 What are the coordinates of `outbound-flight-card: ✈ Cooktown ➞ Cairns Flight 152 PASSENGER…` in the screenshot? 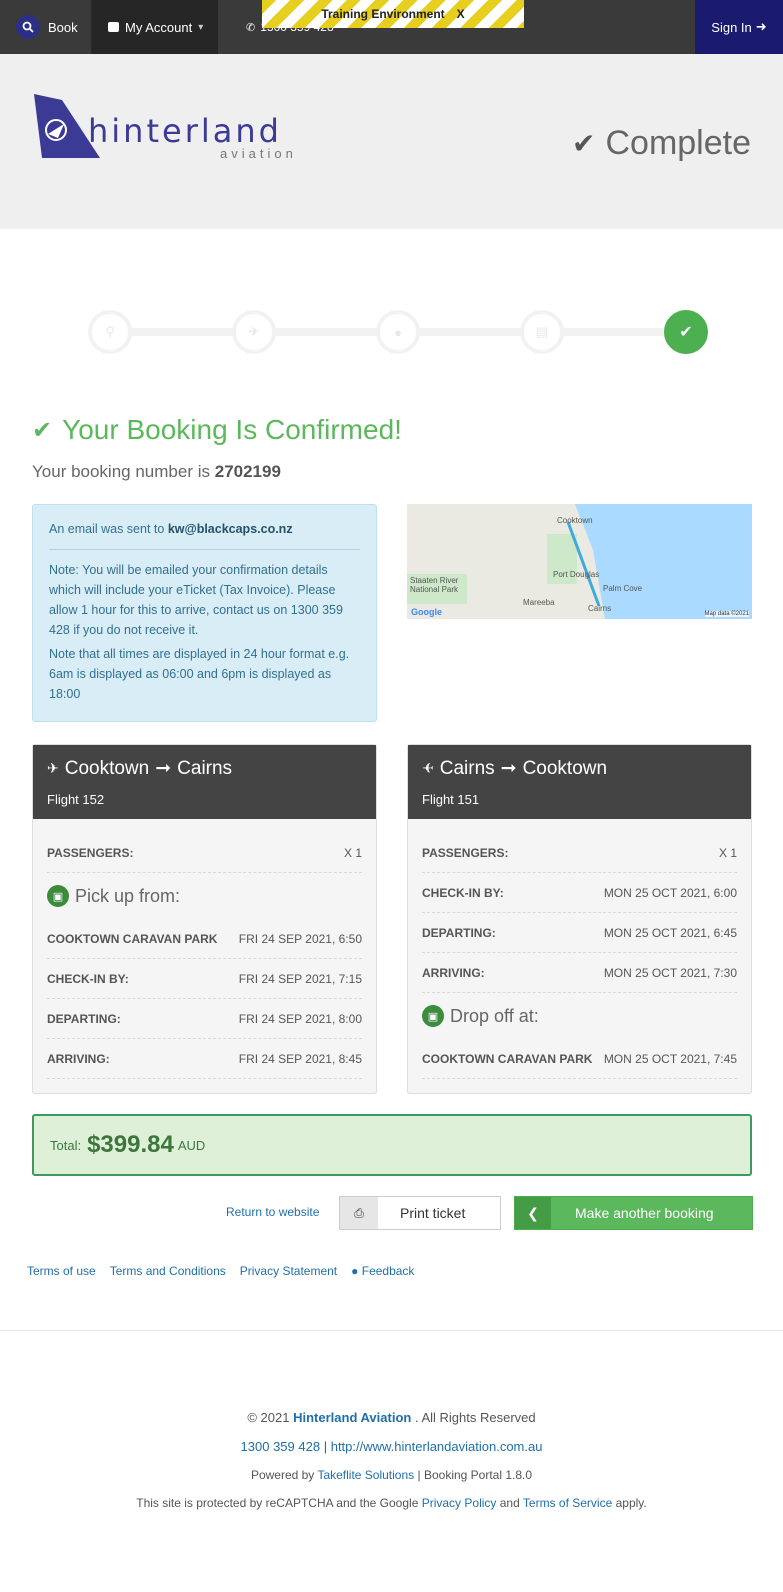 It's located at (204, 919).